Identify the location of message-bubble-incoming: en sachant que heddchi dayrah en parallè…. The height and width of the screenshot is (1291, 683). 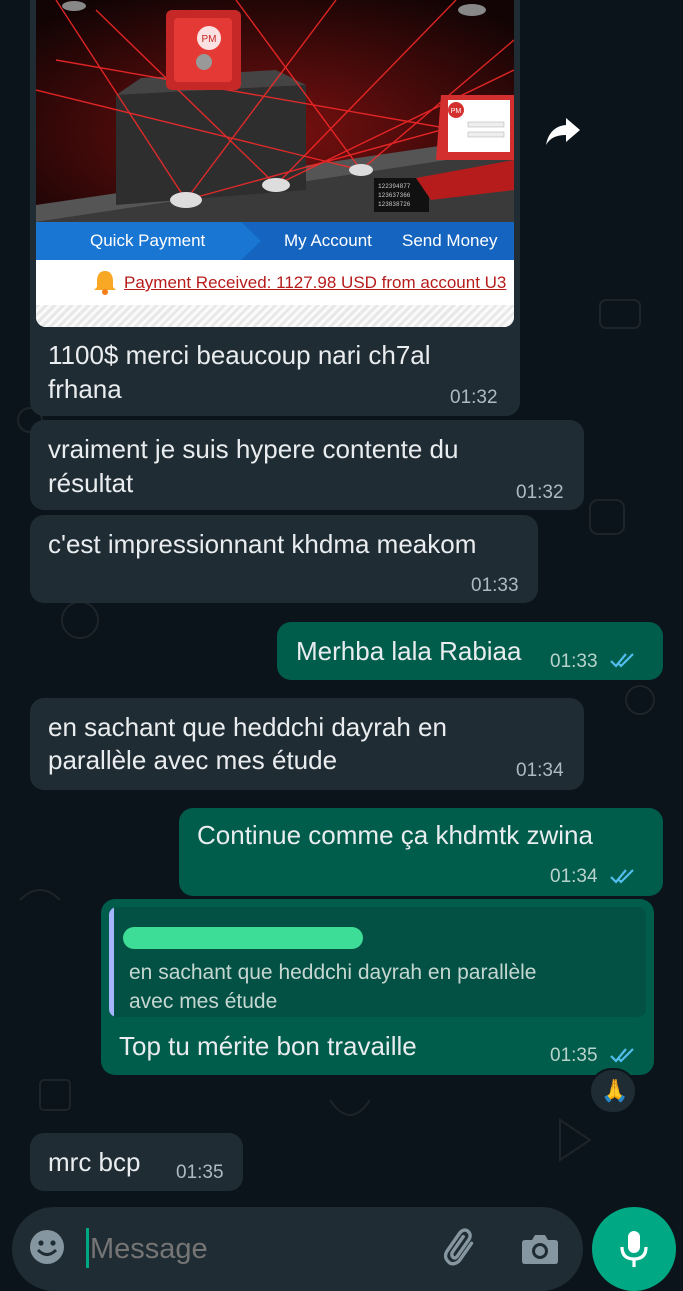
(307, 744).